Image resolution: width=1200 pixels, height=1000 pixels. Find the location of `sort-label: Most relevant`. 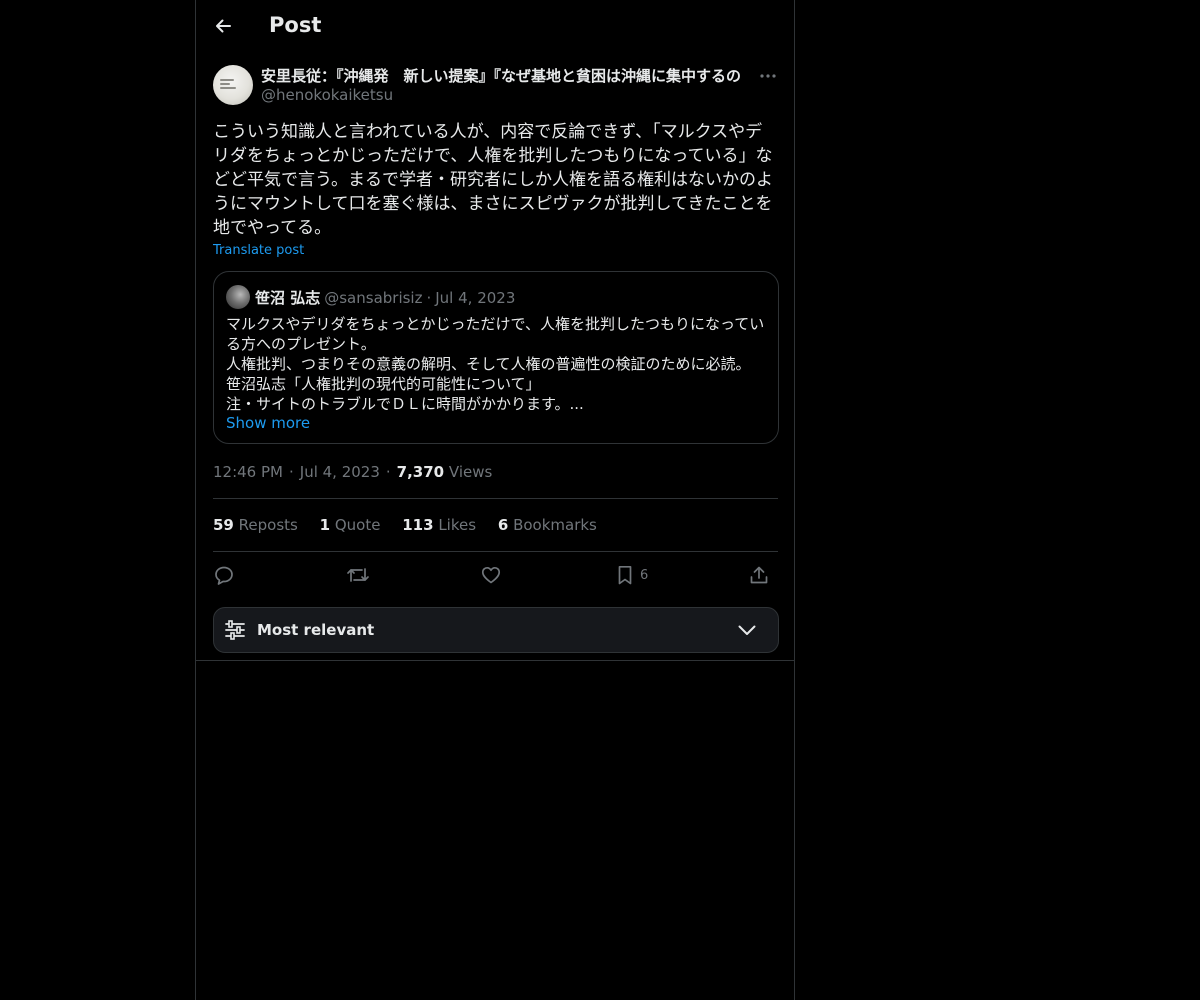

sort-label: Most relevant is located at coordinates (316, 630).